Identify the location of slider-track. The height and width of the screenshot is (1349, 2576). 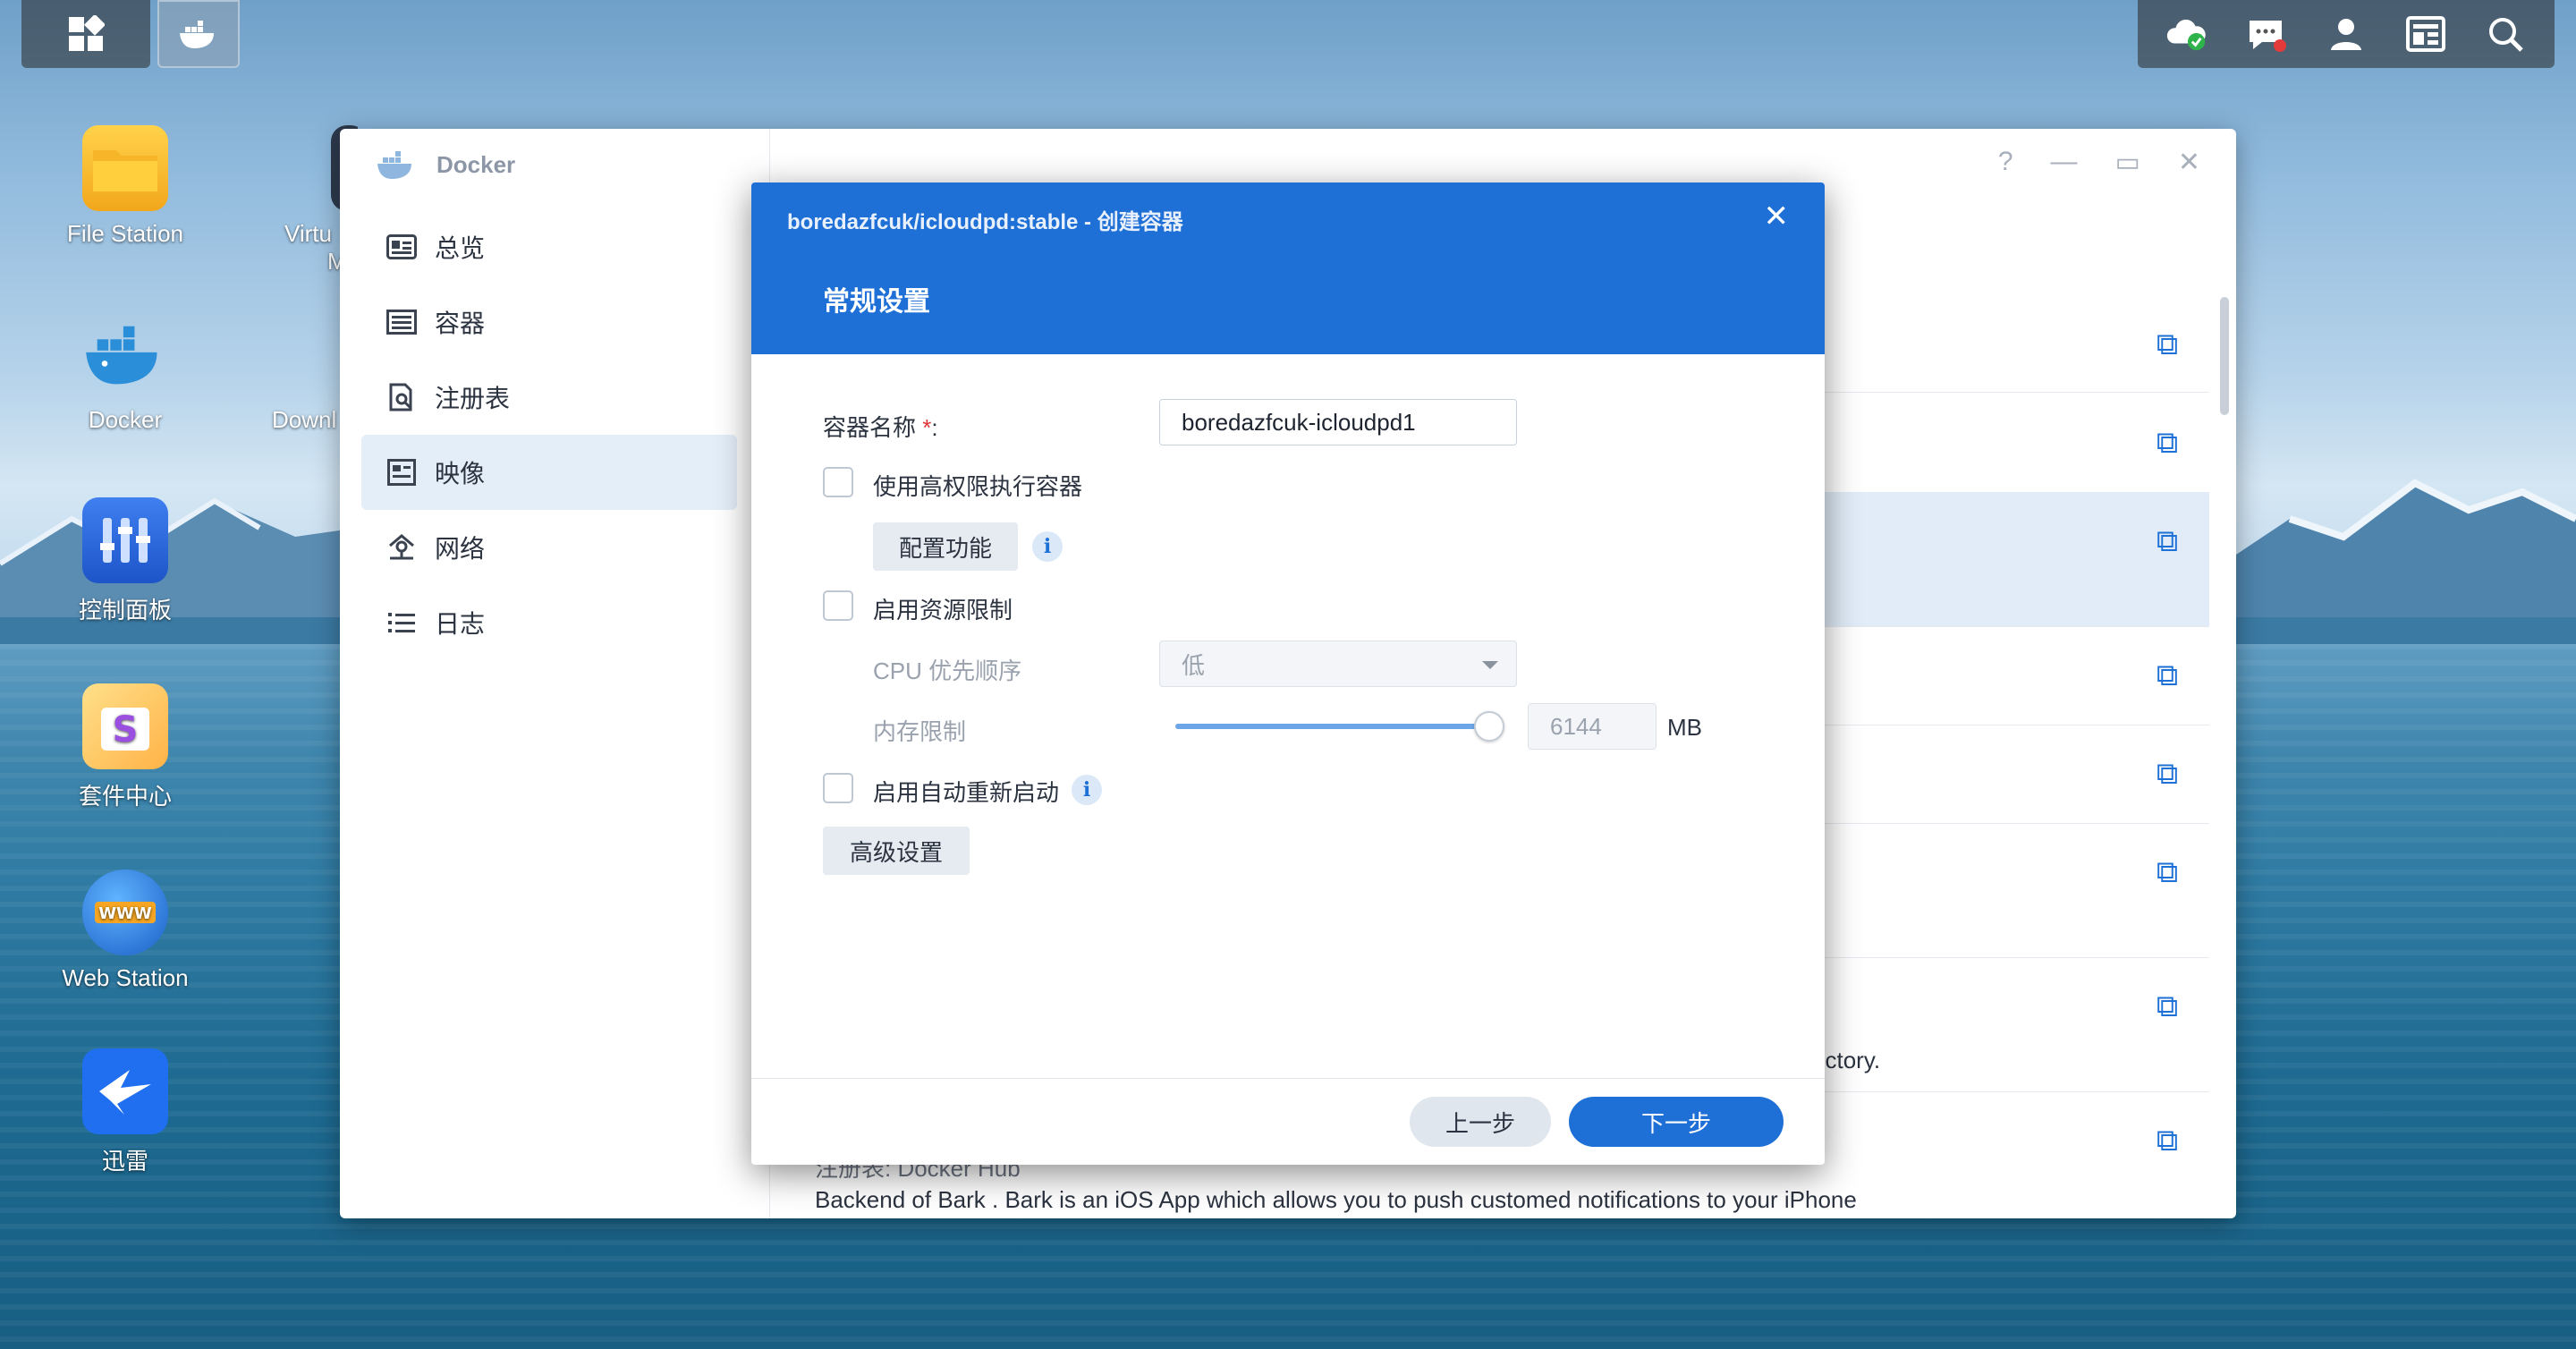
(1332, 726).